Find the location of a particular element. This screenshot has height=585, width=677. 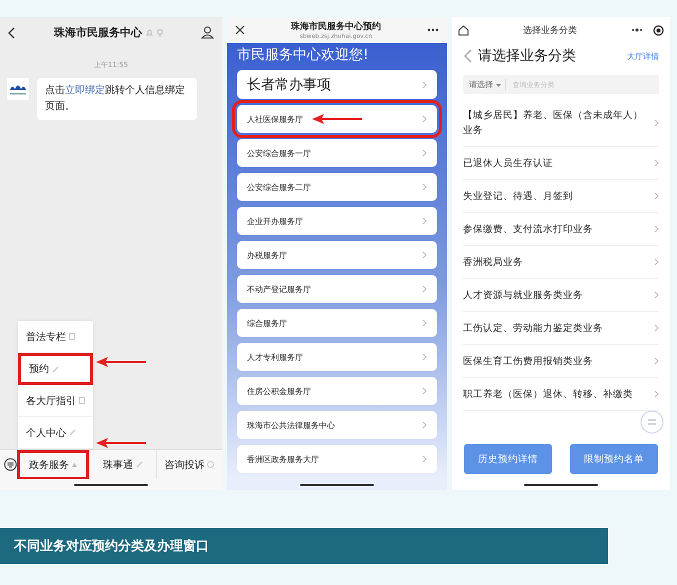

hall-item: 住房公积金服务厅 is located at coordinates (337, 391).